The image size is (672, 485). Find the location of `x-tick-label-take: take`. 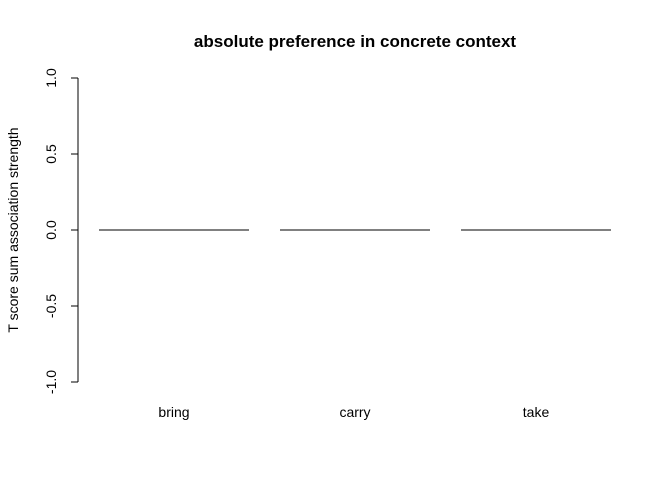

x-tick-label-take: take is located at coordinates (536, 412).